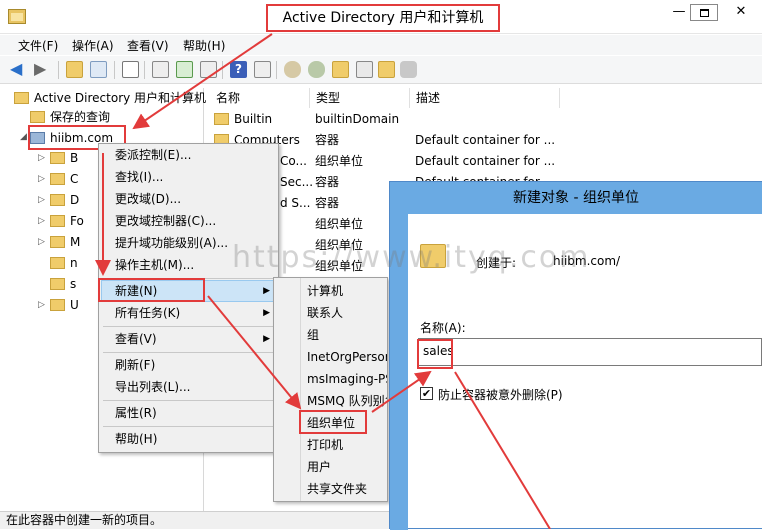 This screenshot has height=530, width=762. Describe the element at coordinates (136, 413) in the screenshot. I see `menu-item-properties: 属性(R)` at that location.